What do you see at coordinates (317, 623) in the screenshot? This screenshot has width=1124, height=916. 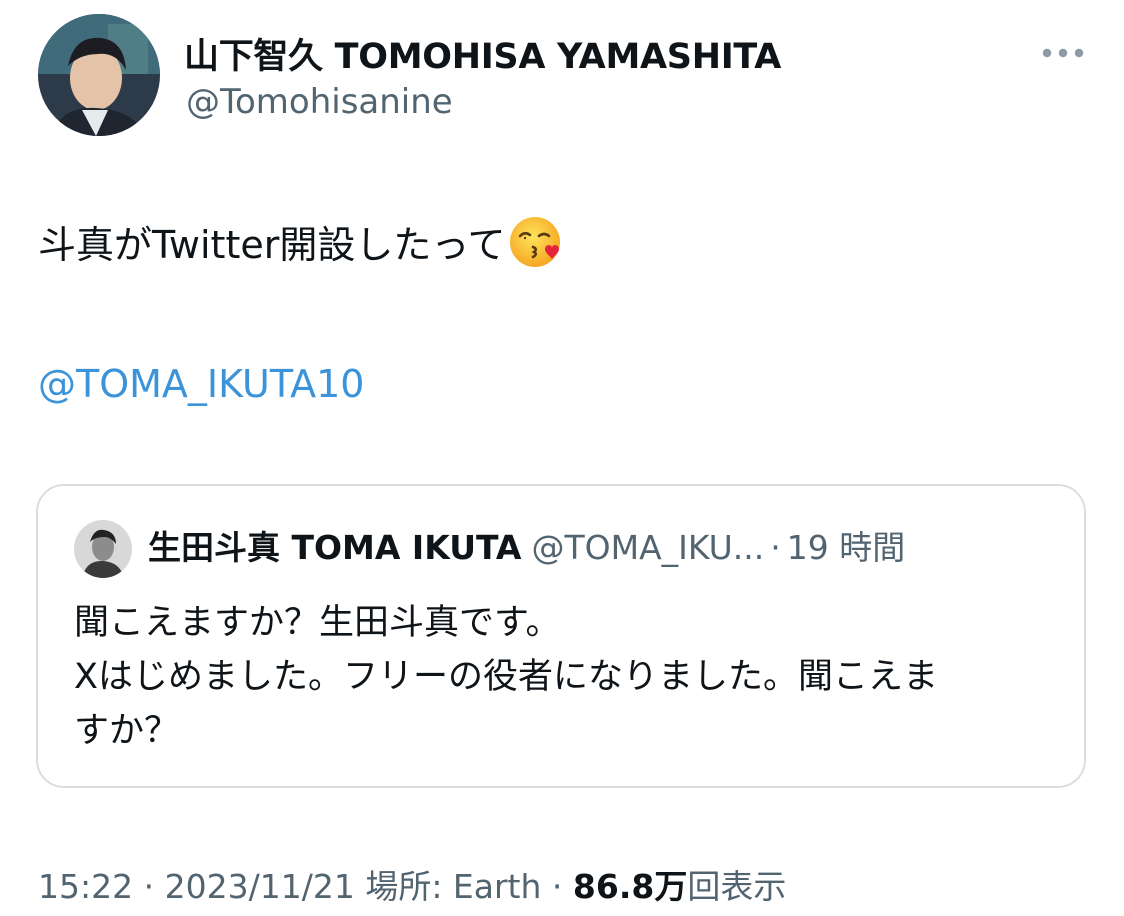 I see `quoted-tweet-line: 聞こえますか？生田斗真です。` at bounding box center [317, 623].